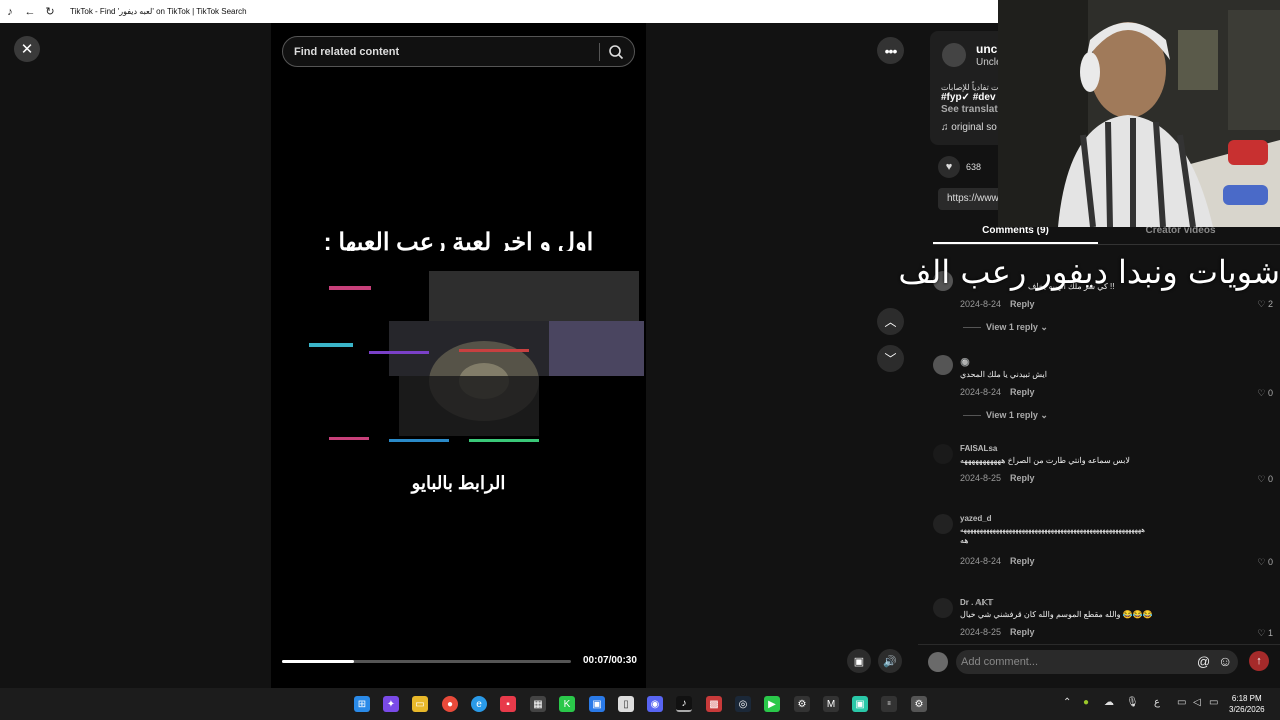 This screenshot has height=720, width=1280. I want to click on pip-icon: ▣, so click(859, 661).